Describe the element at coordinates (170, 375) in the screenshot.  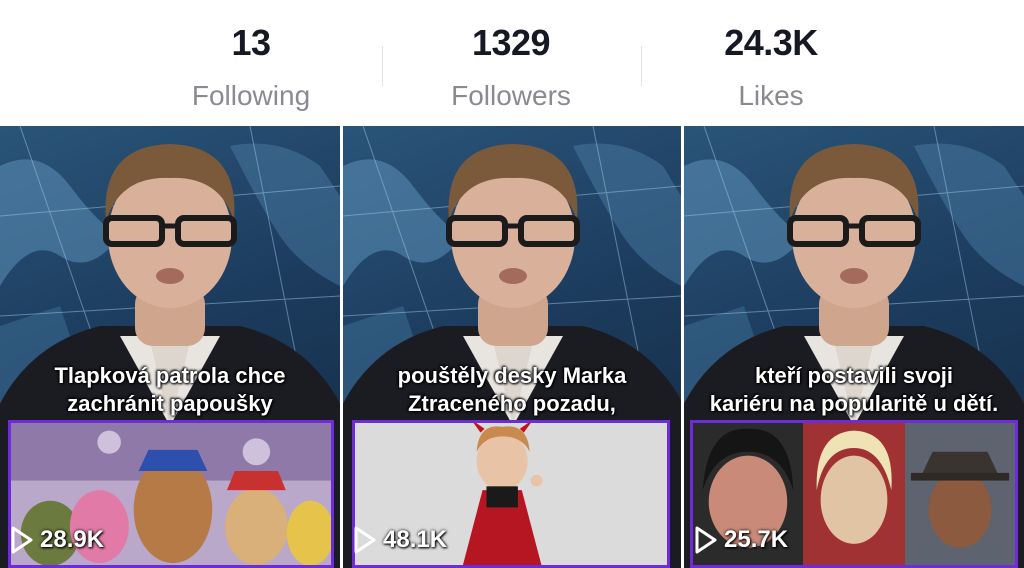
I see `caption-line: Tlapková patrola chce` at that location.